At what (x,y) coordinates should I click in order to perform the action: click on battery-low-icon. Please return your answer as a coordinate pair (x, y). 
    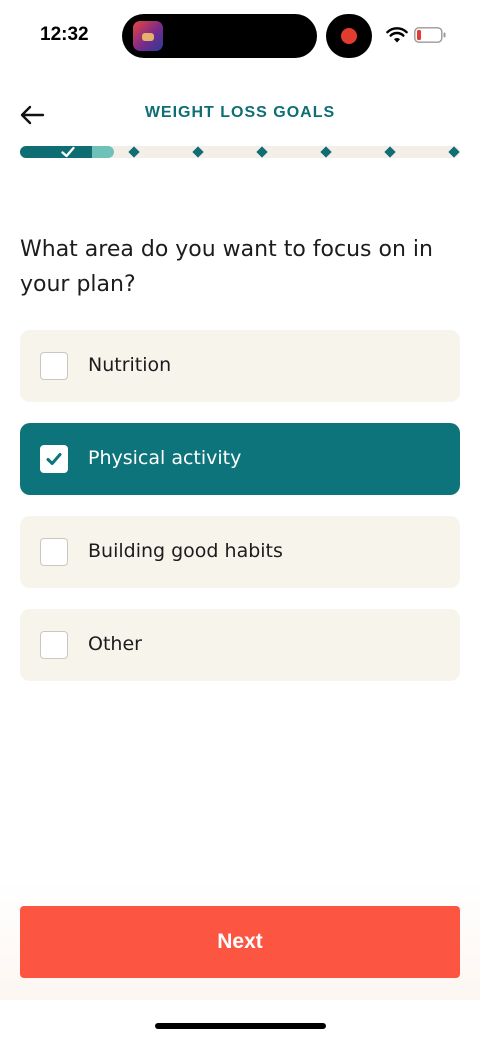
    Looking at the image, I should click on (430, 35).